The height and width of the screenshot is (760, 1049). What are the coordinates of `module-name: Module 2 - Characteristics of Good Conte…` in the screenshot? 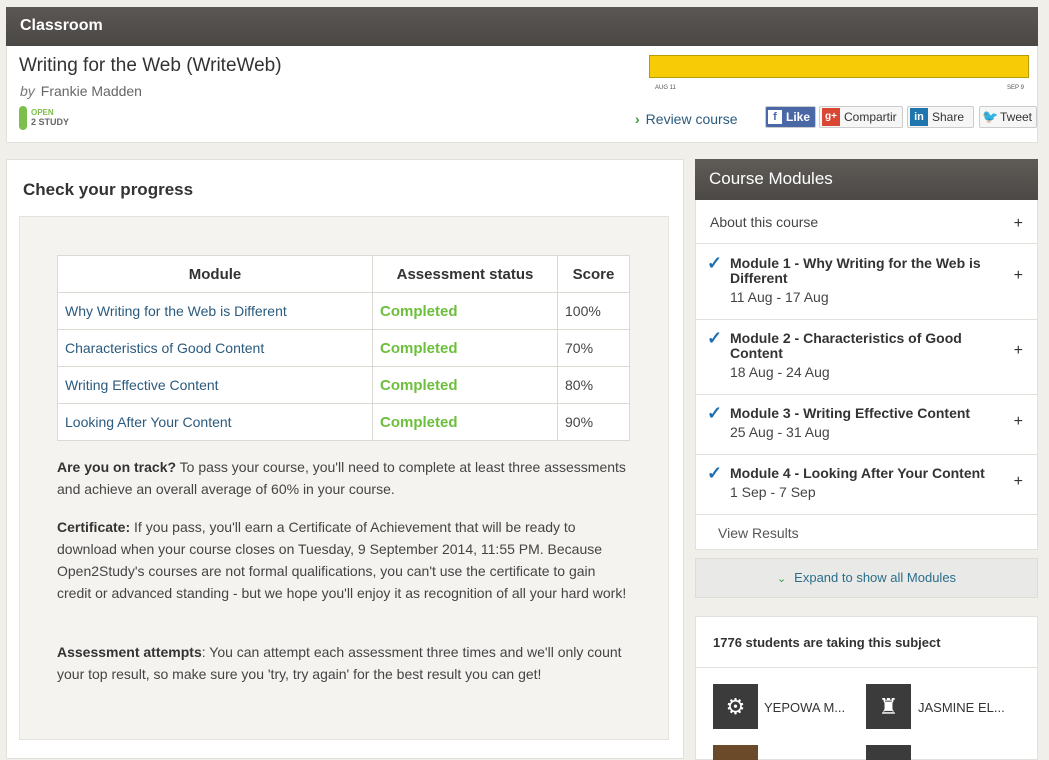 It's located at (846, 345).